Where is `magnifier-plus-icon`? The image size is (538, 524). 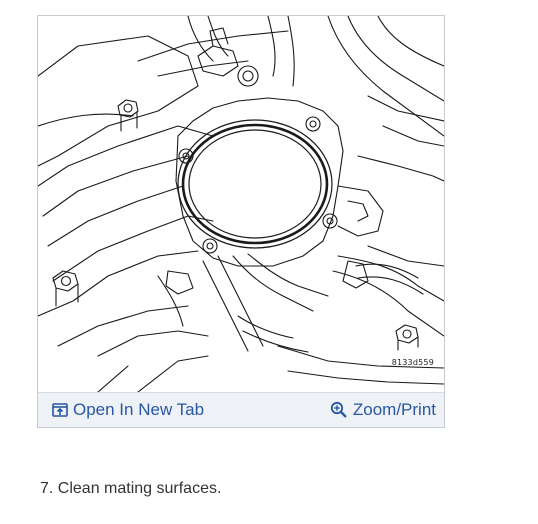
magnifier-plus-icon is located at coordinates (339, 410).